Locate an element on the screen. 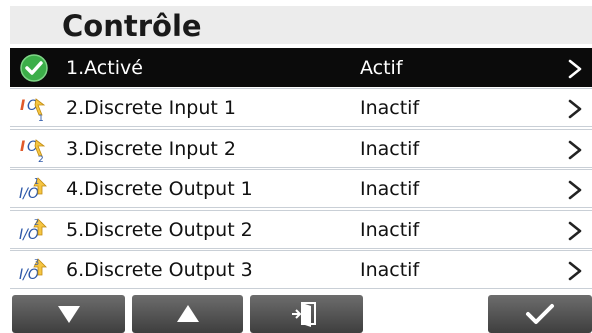 The height and width of the screenshot is (333, 592). exit-button is located at coordinates (306, 314).